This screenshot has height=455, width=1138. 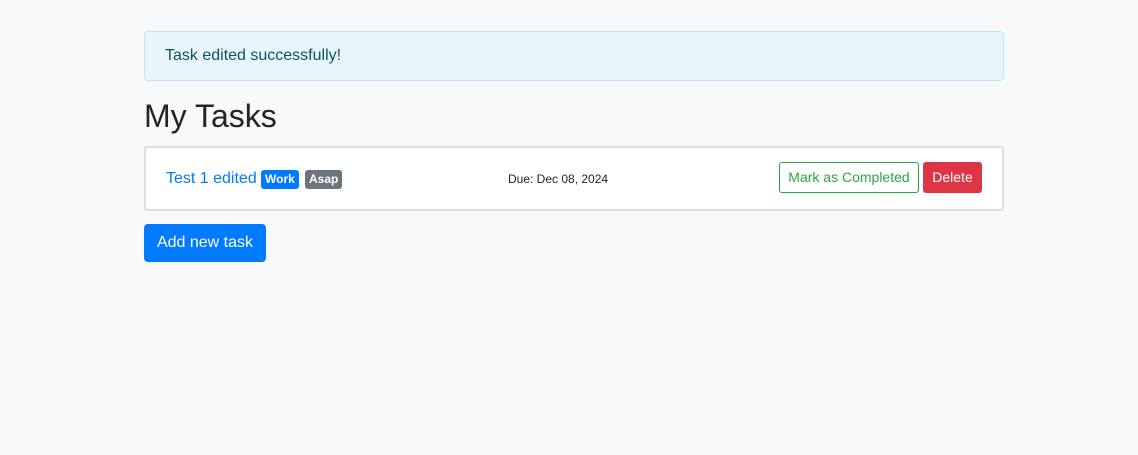 I want to click on mark-completed-button: Mark as Completed, so click(x=849, y=177).